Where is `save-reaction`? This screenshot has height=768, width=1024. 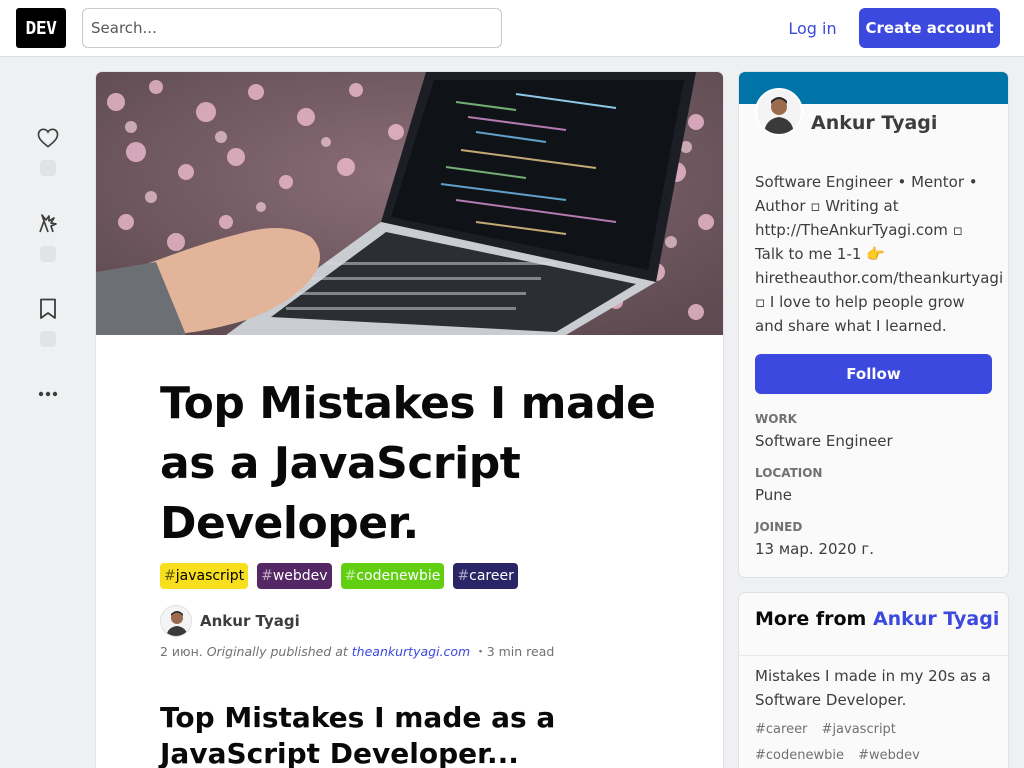
save-reaction is located at coordinates (48, 322).